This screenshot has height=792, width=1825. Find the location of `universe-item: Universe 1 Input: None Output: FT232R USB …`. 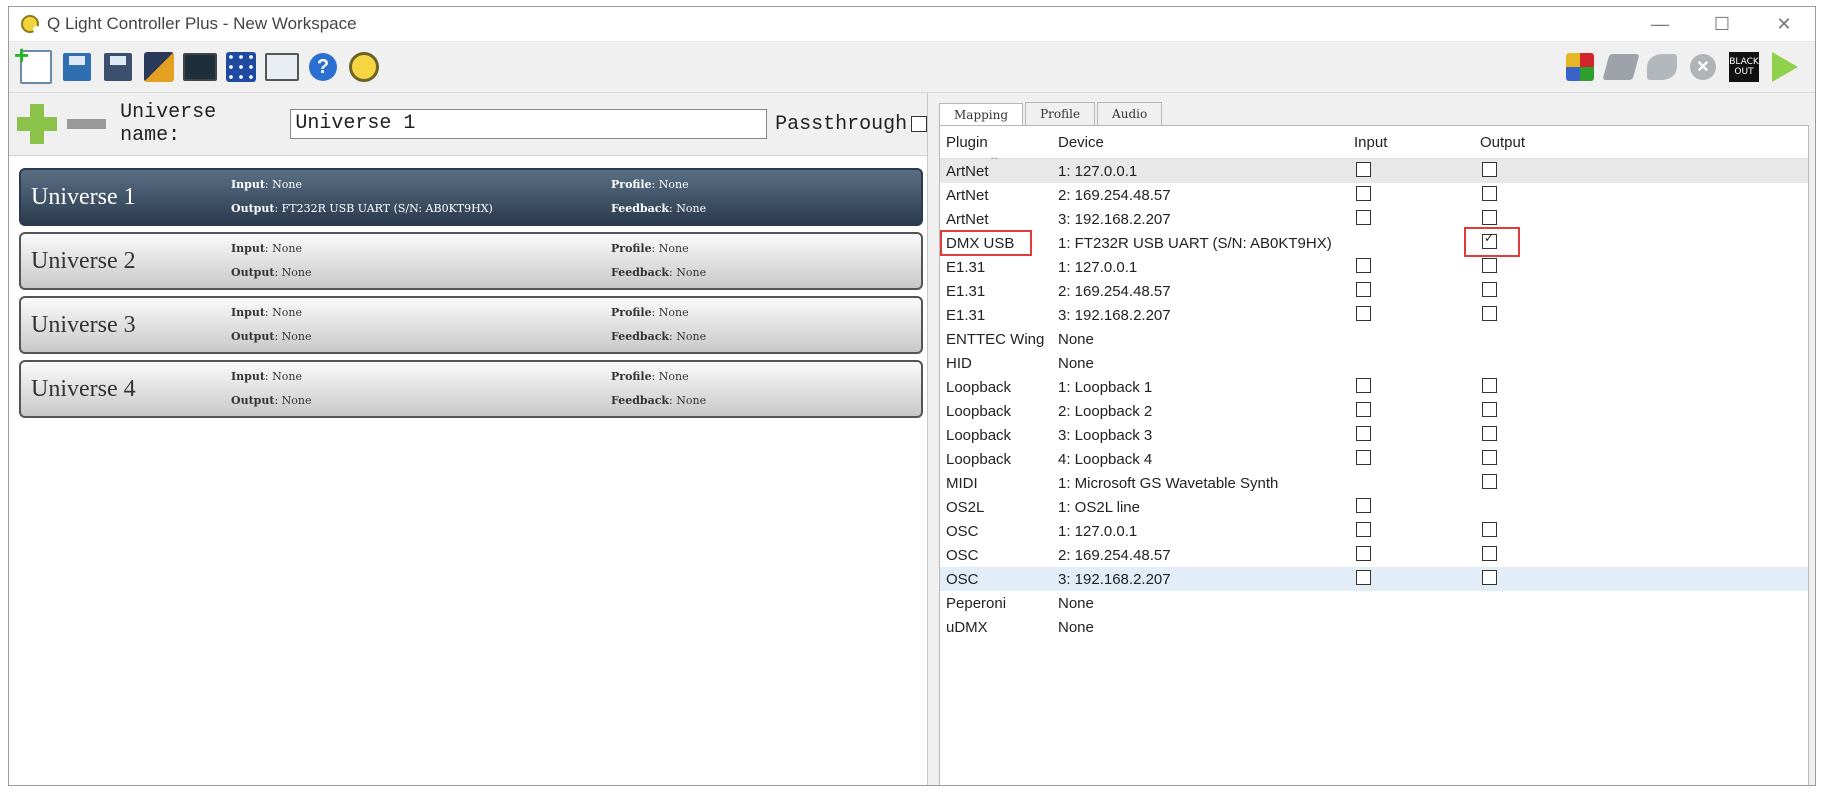

universe-item: Universe 1 Input: None Output: FT232R USB … is located at coordinates (471, 197).